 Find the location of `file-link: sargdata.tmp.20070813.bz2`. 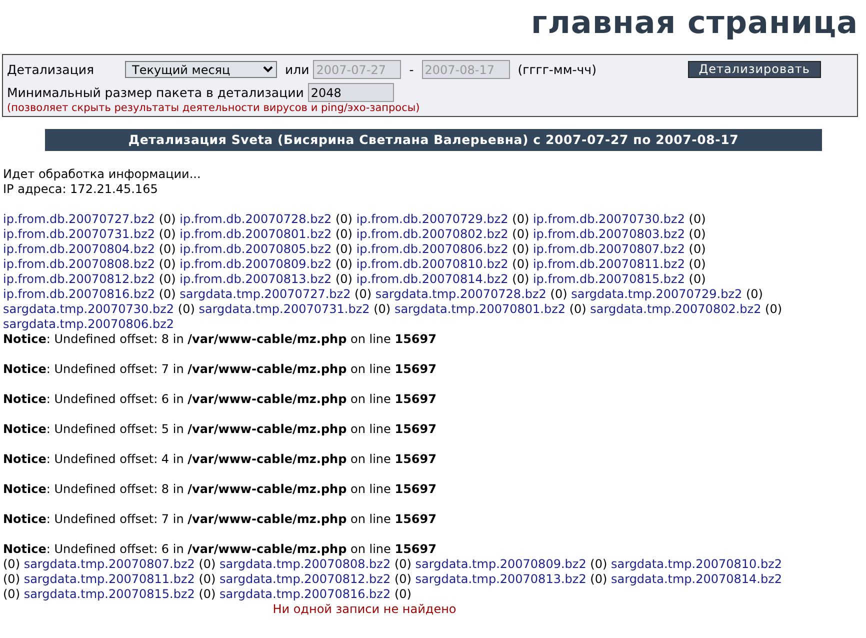

file-link: sargdata.tmp.20070813.bz2 is located at coordinates (500, 579).